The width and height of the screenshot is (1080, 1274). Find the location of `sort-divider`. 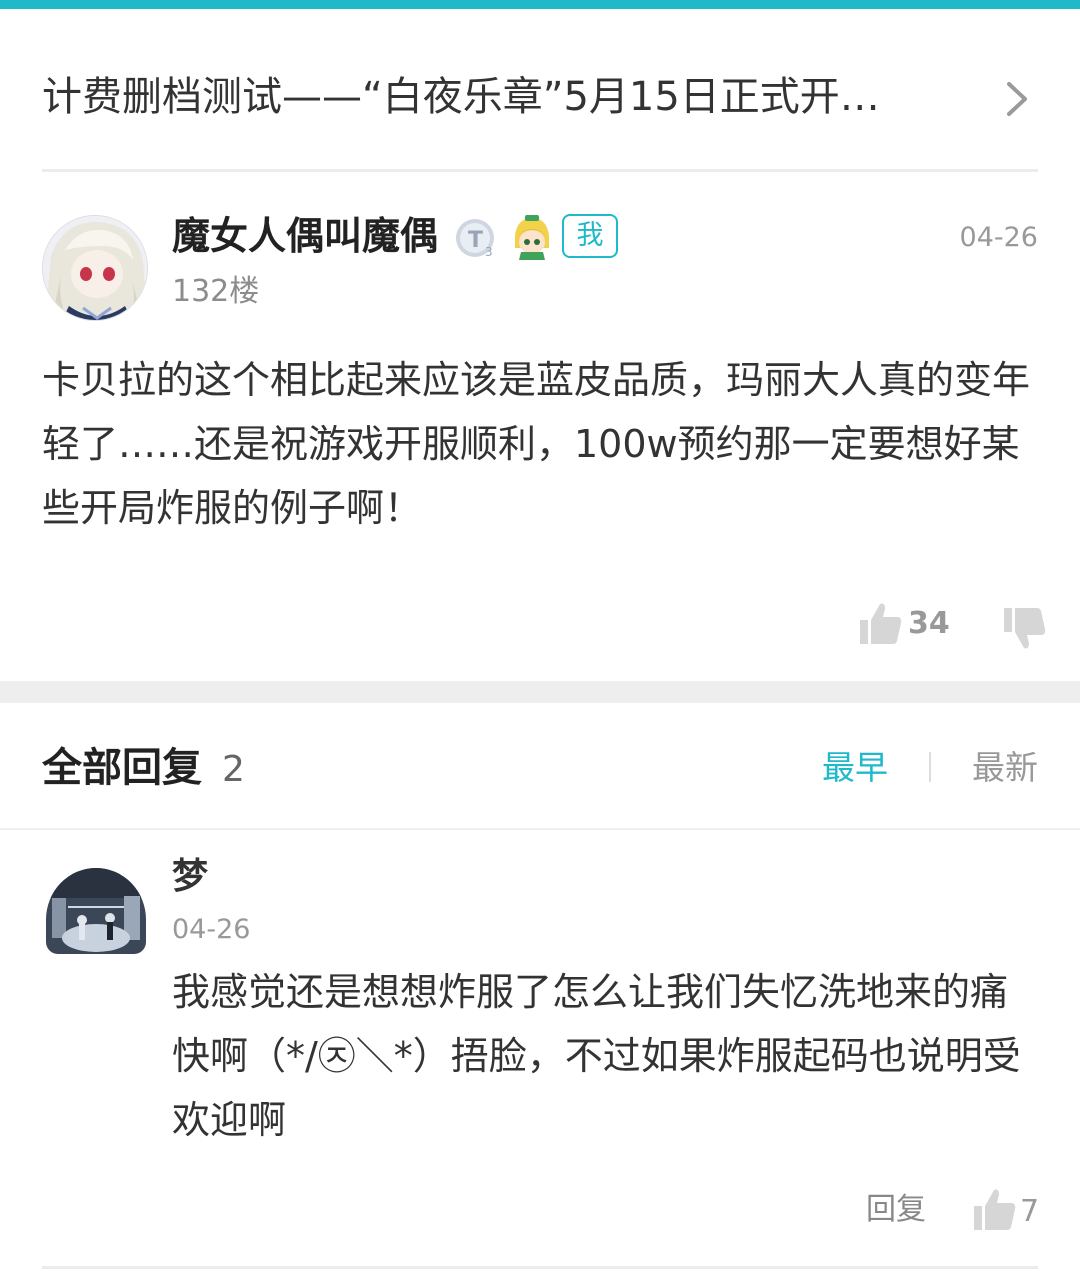

sort-divider is located at coordinates (930, 767).